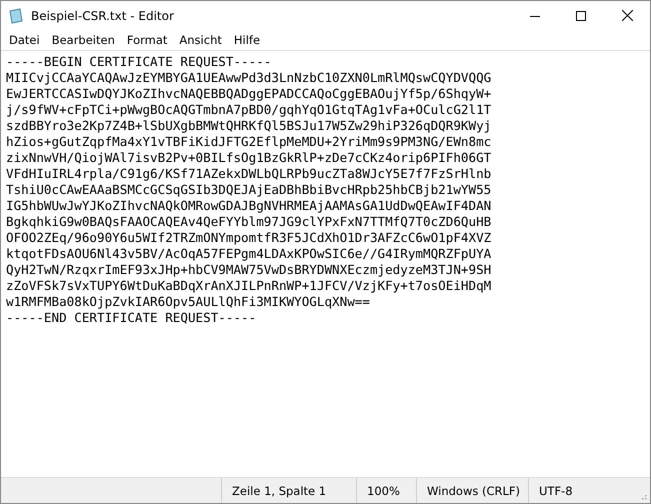 The image size is (651, 504). Describe the element at coordinates (188, 302) in the screenshot. I see `text-line: w1RMFMBa08kOjpZvkIAR6Opv5AULlQhFi3MIKWYOGLqXNw==` at that location.